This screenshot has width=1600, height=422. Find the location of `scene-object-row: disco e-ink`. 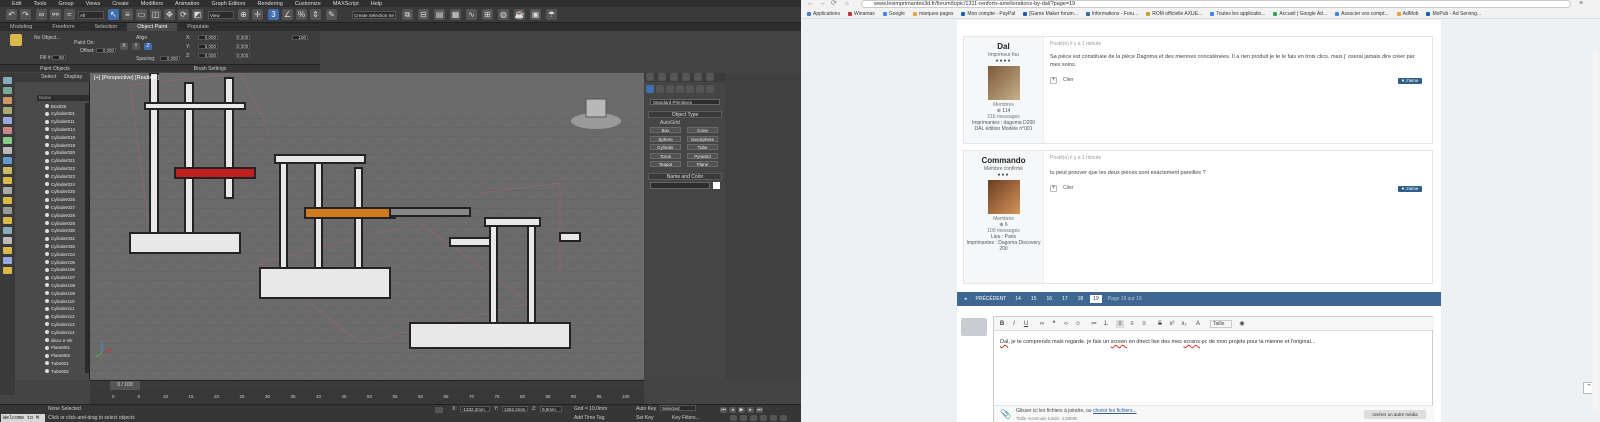

scene-object-row: disco e-ink is located at coordinates (59, 340).